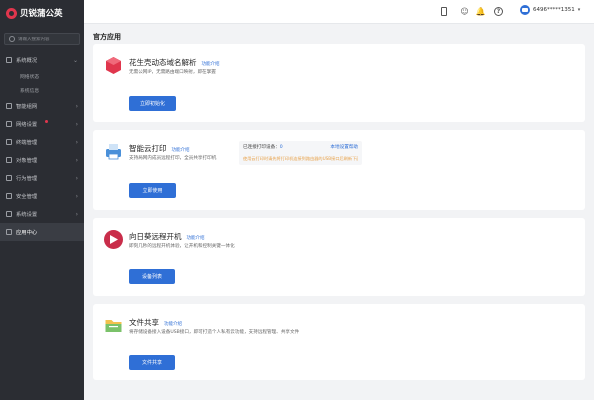  Describe the element at coordinates (498, 11) in the screenshot. I see `help-icon: ?` at that location.